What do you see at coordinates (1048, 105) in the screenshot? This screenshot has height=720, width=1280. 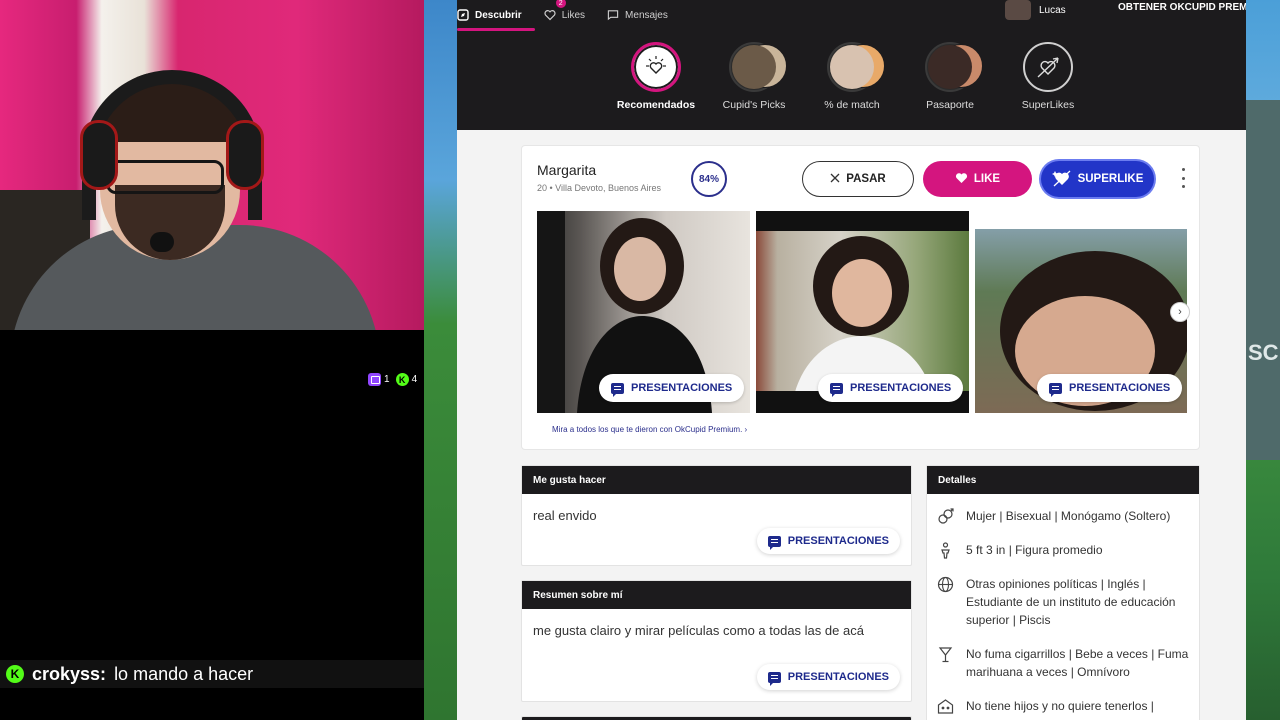 I see `category-label: SuperLikes` at bounding box center [1048, 105].